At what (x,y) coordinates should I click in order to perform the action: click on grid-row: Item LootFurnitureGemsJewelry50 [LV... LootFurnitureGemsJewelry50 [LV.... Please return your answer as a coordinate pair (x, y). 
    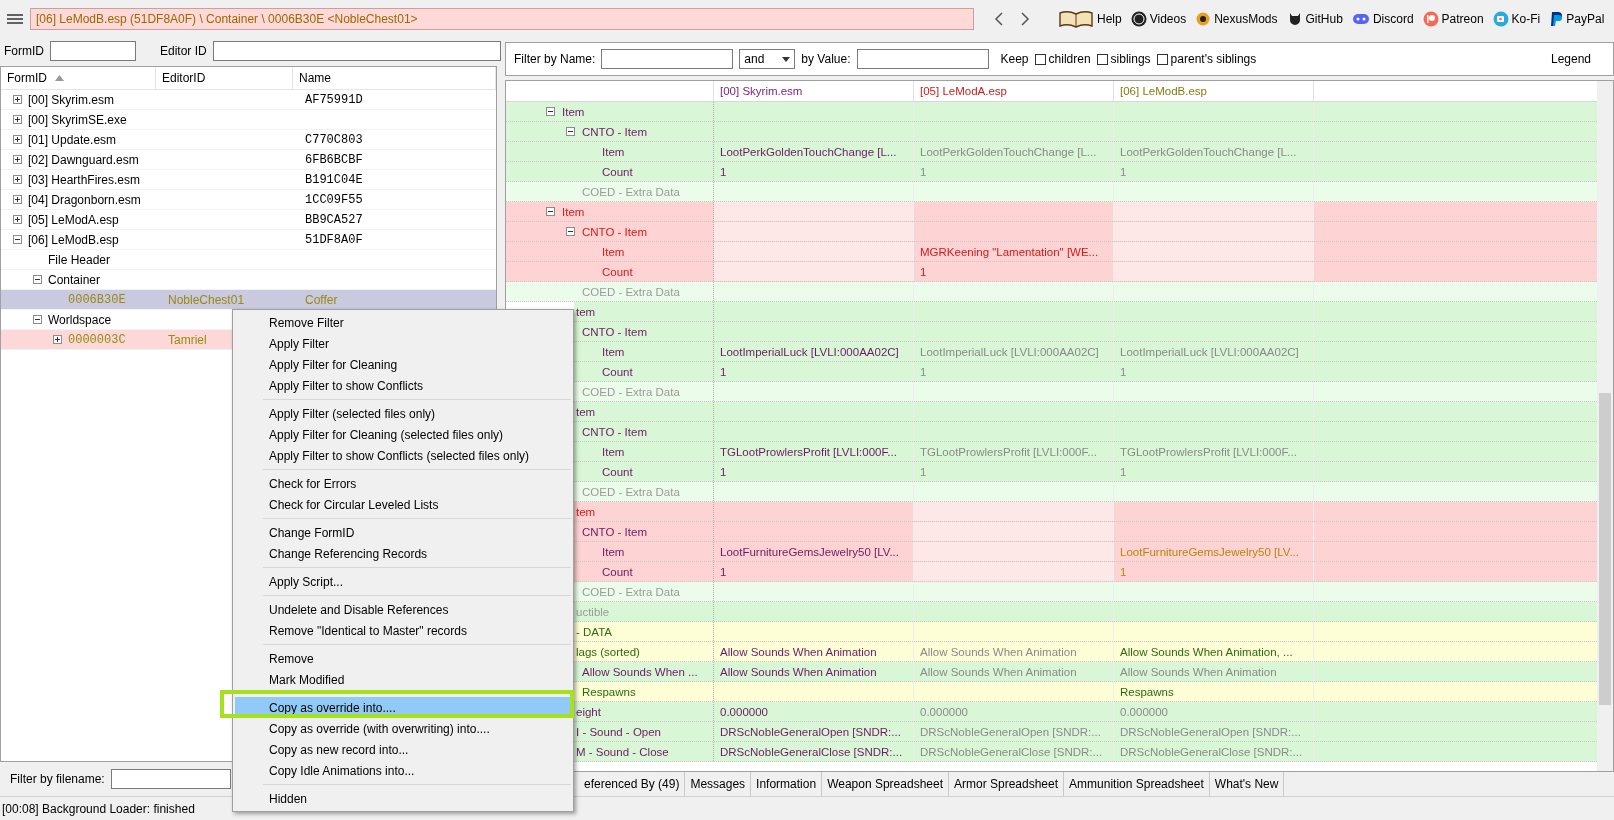
    Looking at the image, I should click on (1085, 552).